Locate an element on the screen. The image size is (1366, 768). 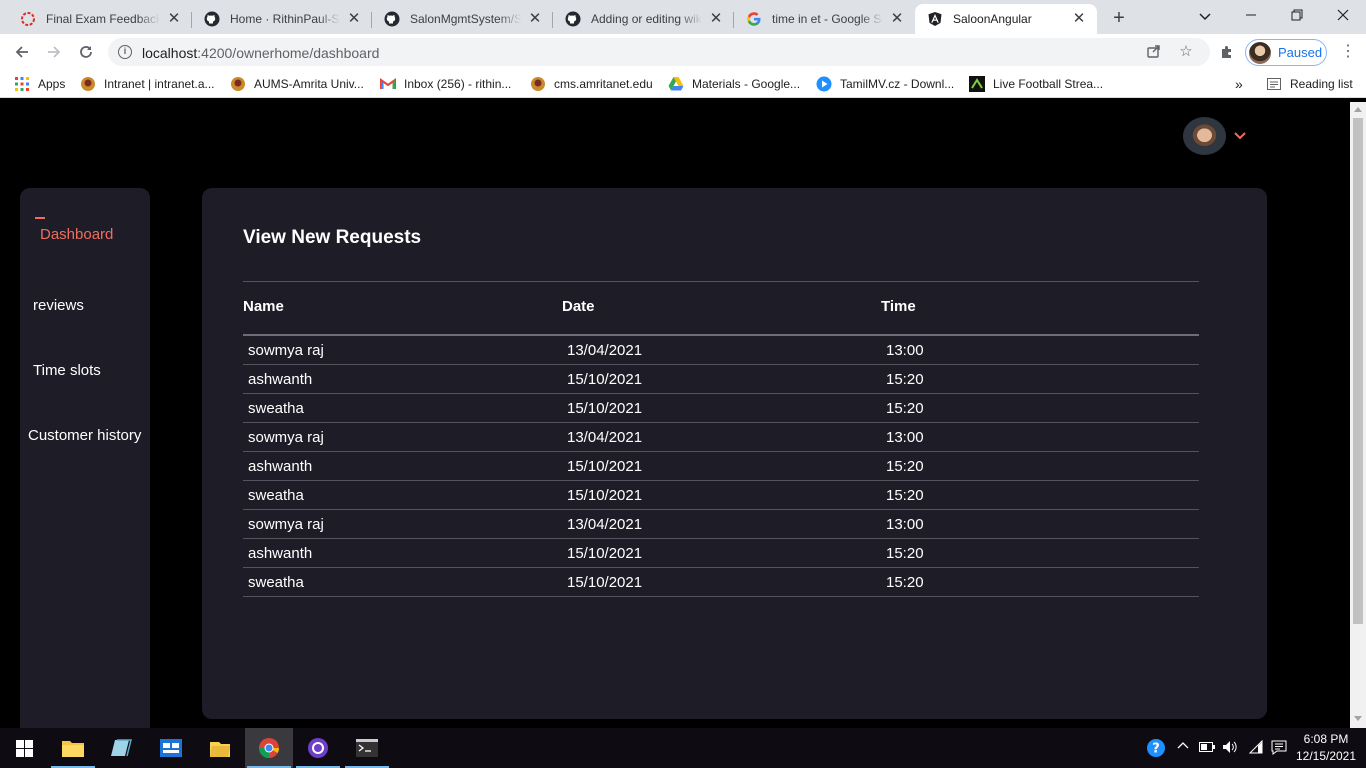
browser-tab: Home · RithinPaul-Stac ✕ is located at coordinates (282, 19).